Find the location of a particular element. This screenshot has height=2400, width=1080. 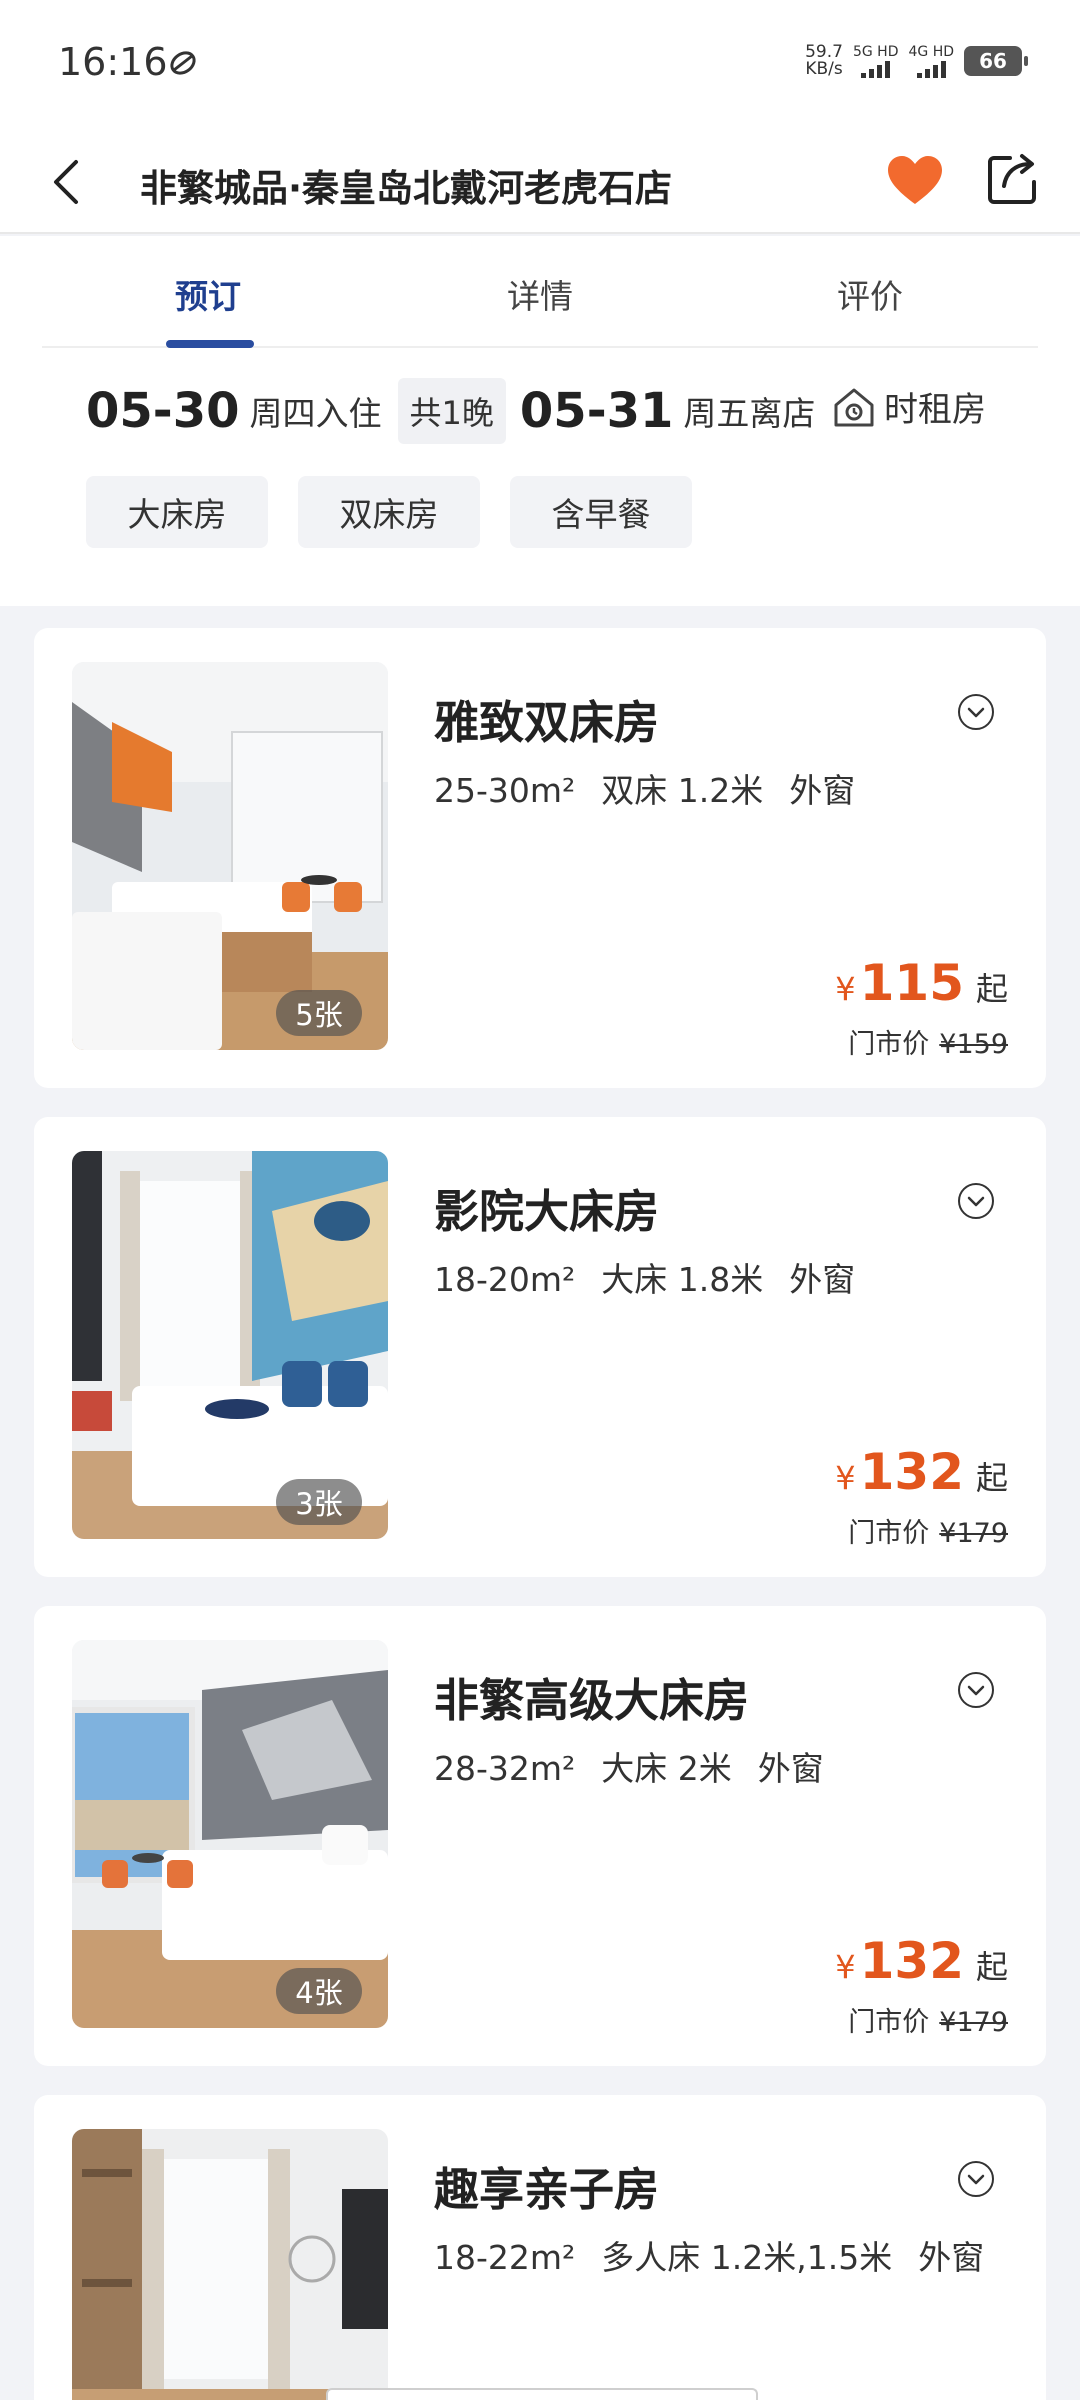

active-tab-indicator is located at coordinates (210, 344).